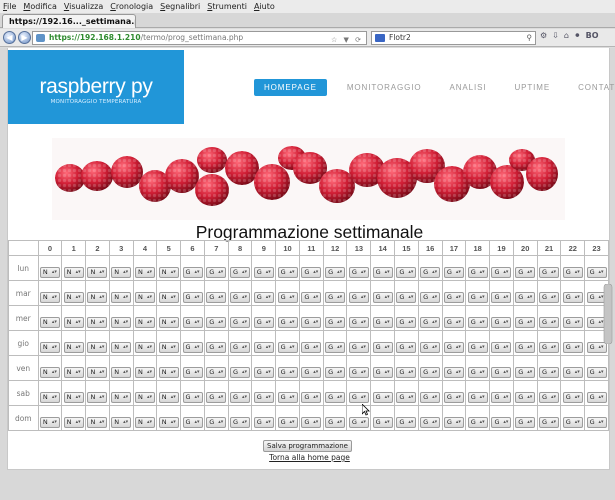 The height and width of the screenshot is (500, 615). I want to click on forward-icon: ▶, so click(24, 37).